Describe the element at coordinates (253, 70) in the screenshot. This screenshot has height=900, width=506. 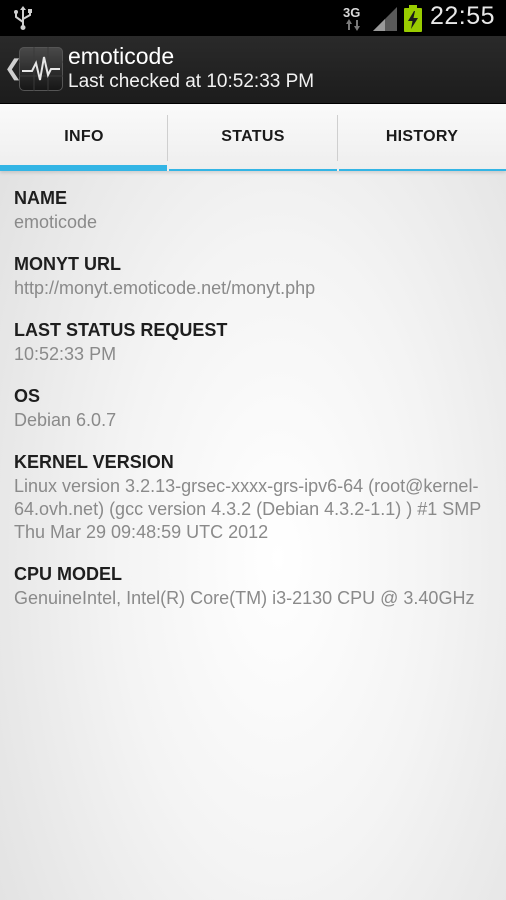
I see `action-bar: ❮ emoticode Last checked at 10:52:33 PM` at that location.